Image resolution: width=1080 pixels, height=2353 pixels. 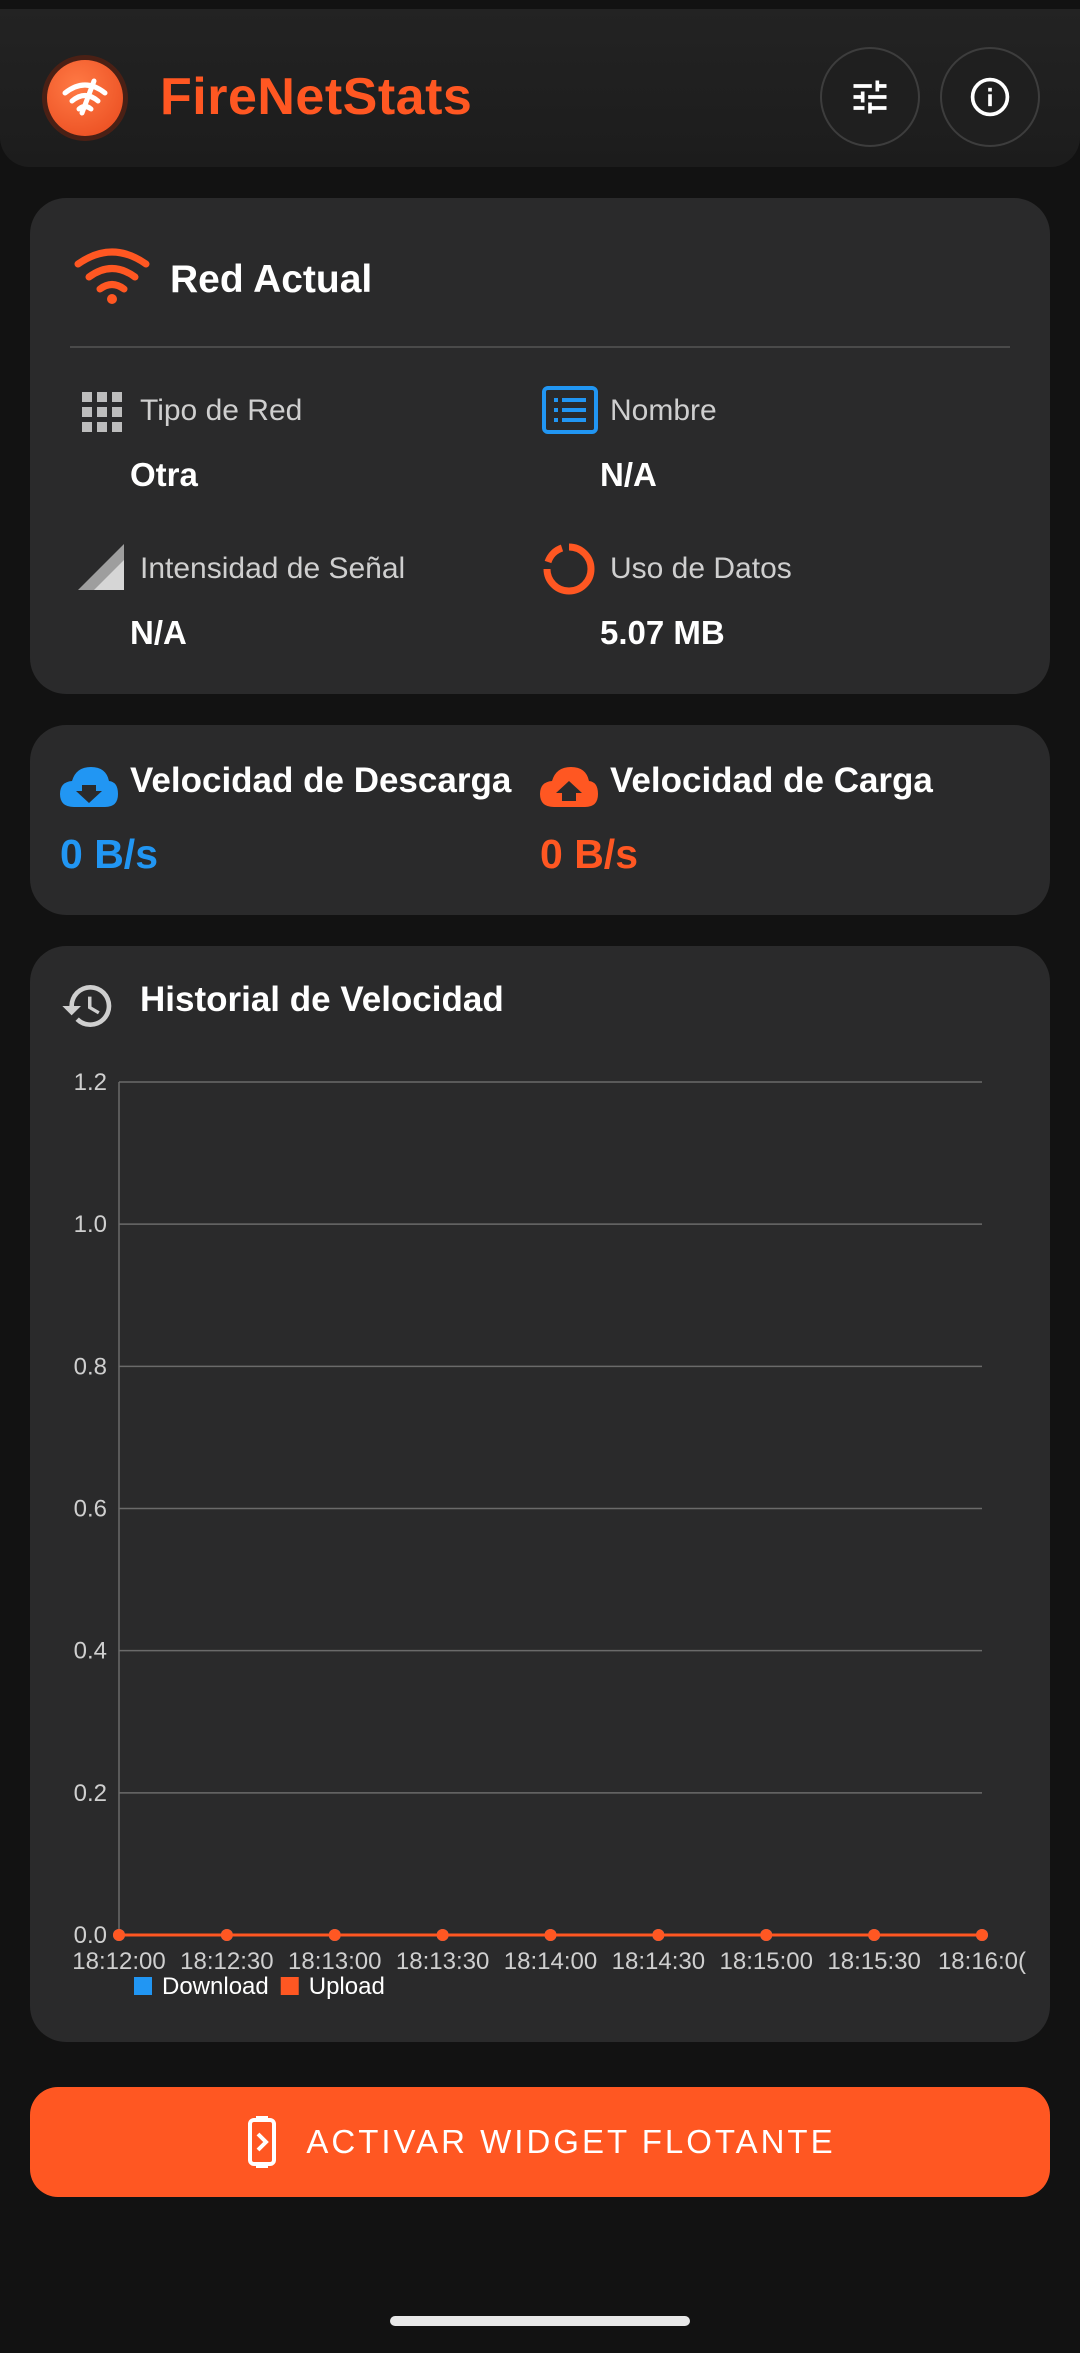 I want to click on x-tick-label: 18:14:00, so click(x=550, y=1961).